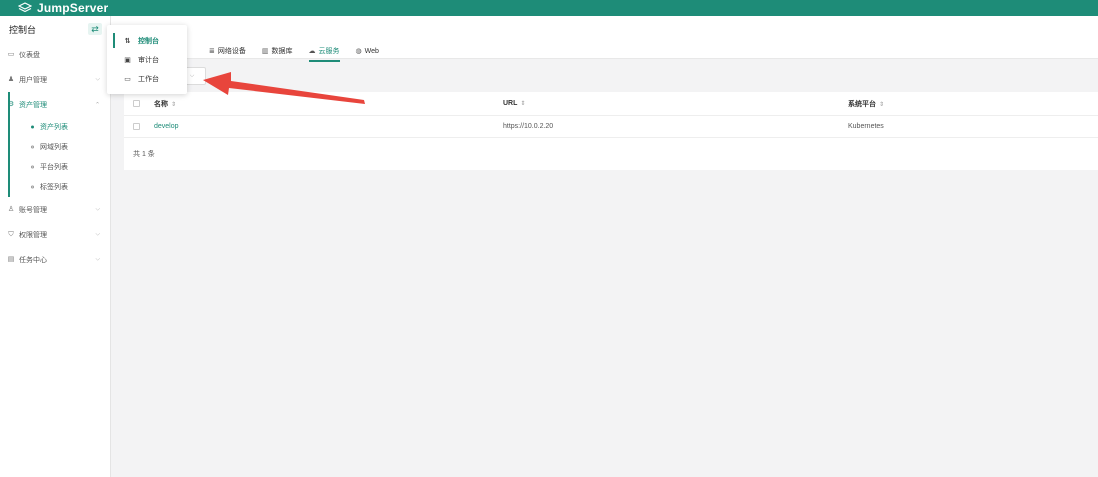 The image size is (1098, 477). I want to click on globe-icon: ◍, so click(358, 51).